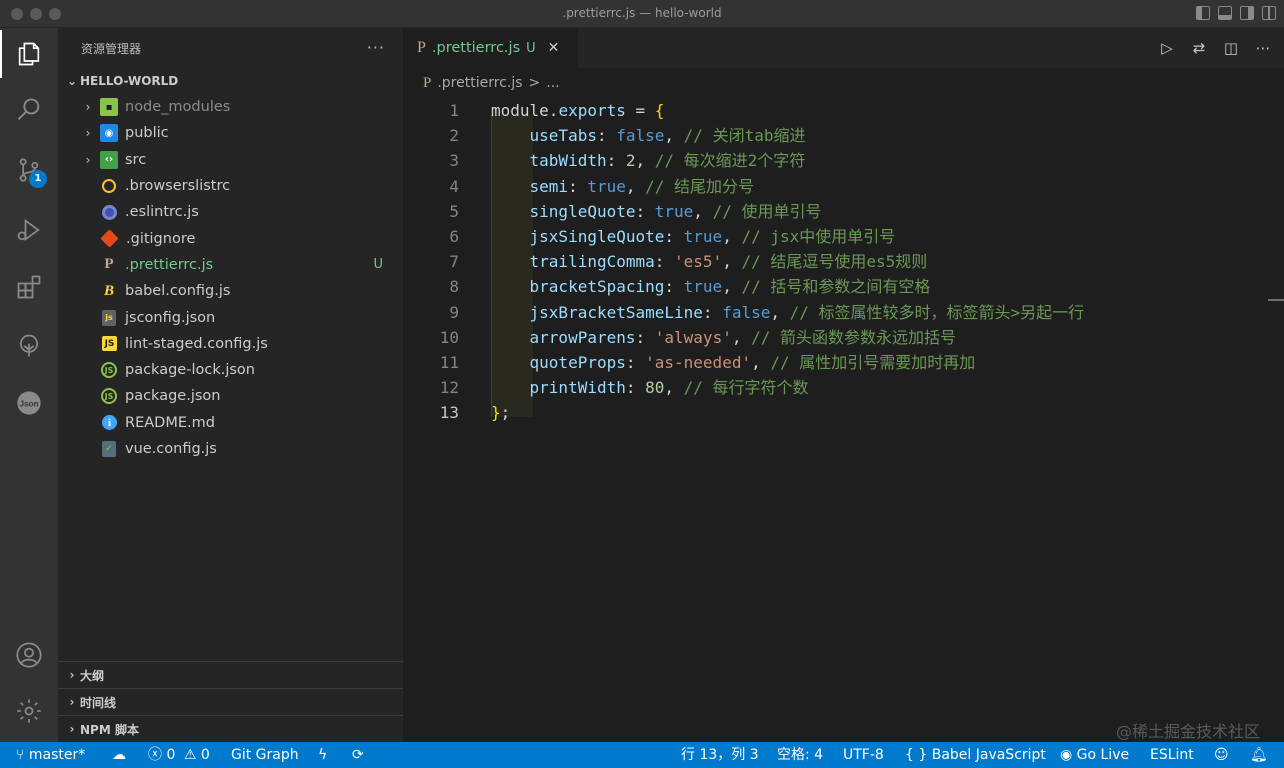 Image resolution: width=1284 pixels, height=768 pixels. I want to click on error-count: 0, so click(171, 755).